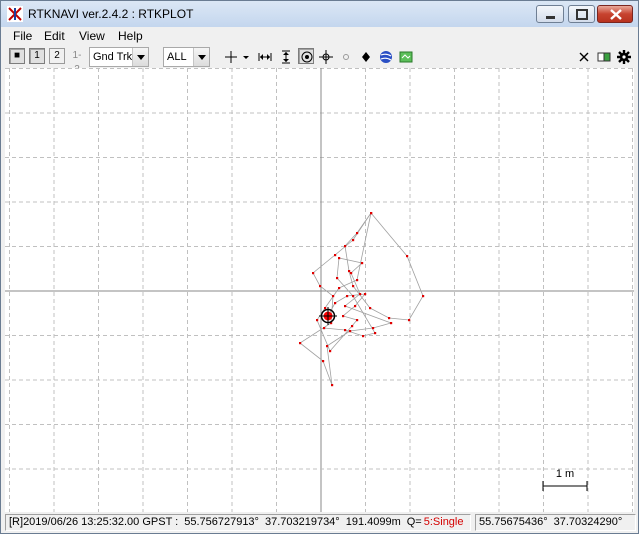  I want to click on status-quality: 5:Single, so click(443, 522).